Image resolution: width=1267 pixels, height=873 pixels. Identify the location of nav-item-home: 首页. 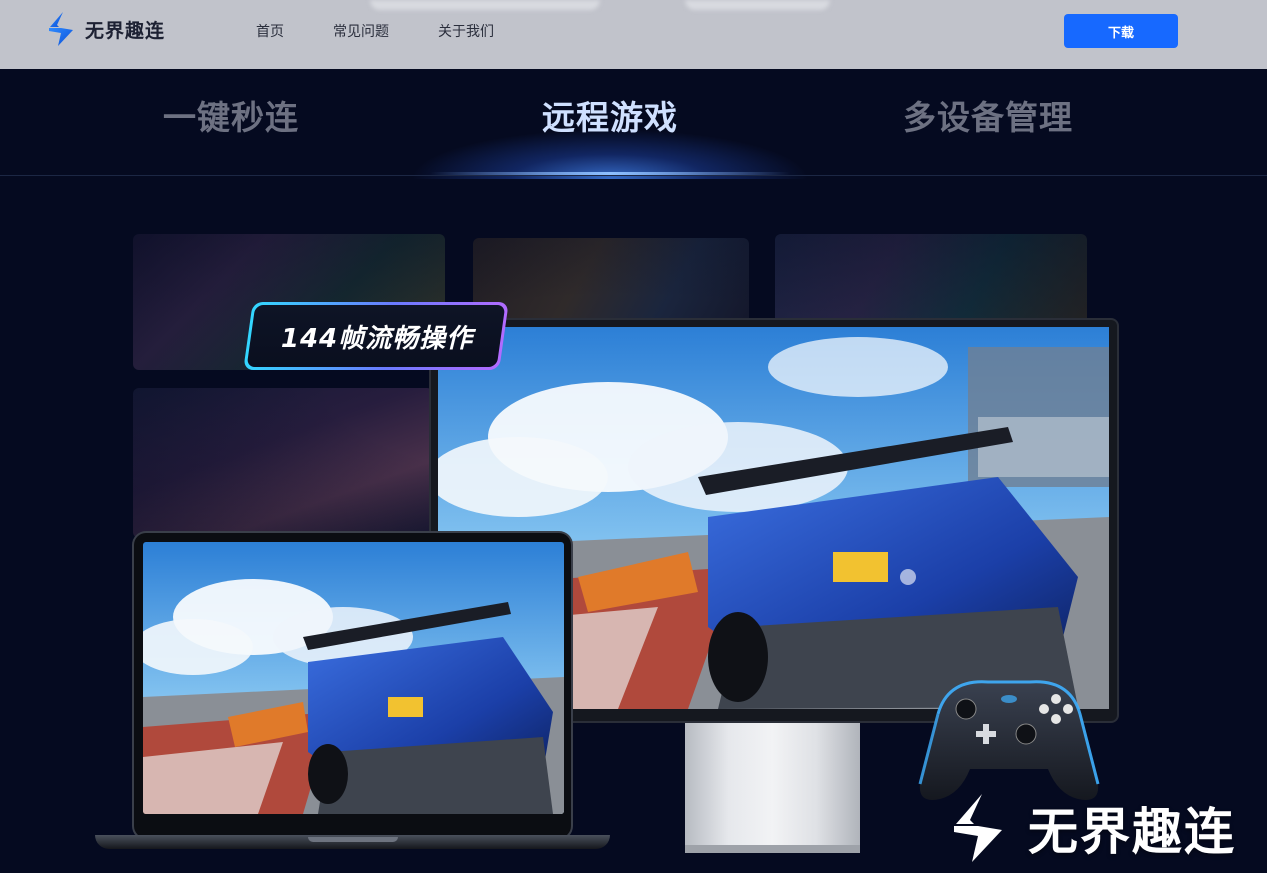
(270, 31).